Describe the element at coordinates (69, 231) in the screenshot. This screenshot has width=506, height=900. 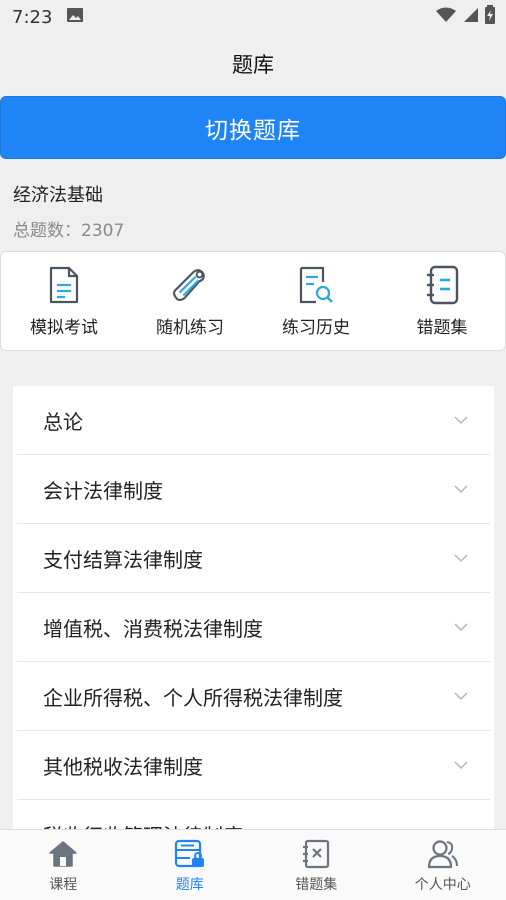
I see `bank-question-count: 总题数：2307` at that location.